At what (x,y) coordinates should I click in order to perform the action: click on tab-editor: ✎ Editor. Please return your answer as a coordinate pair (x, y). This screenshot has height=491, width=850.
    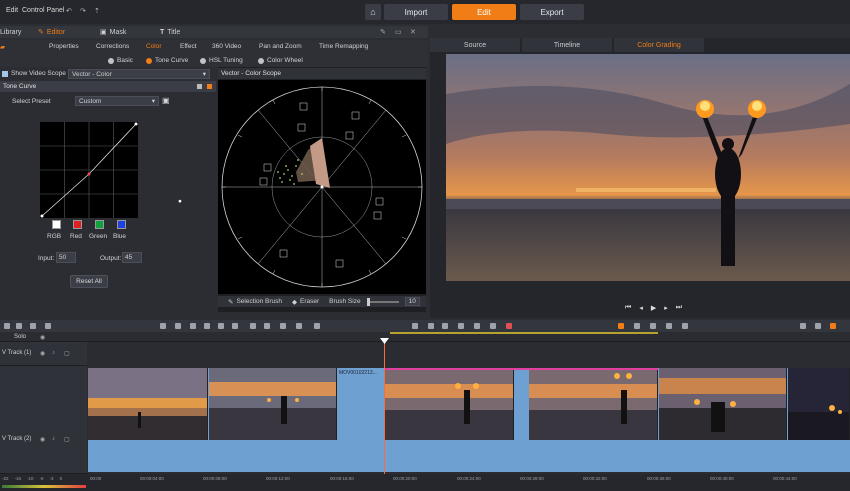
    Looking at the image, I should click on (51, 32).